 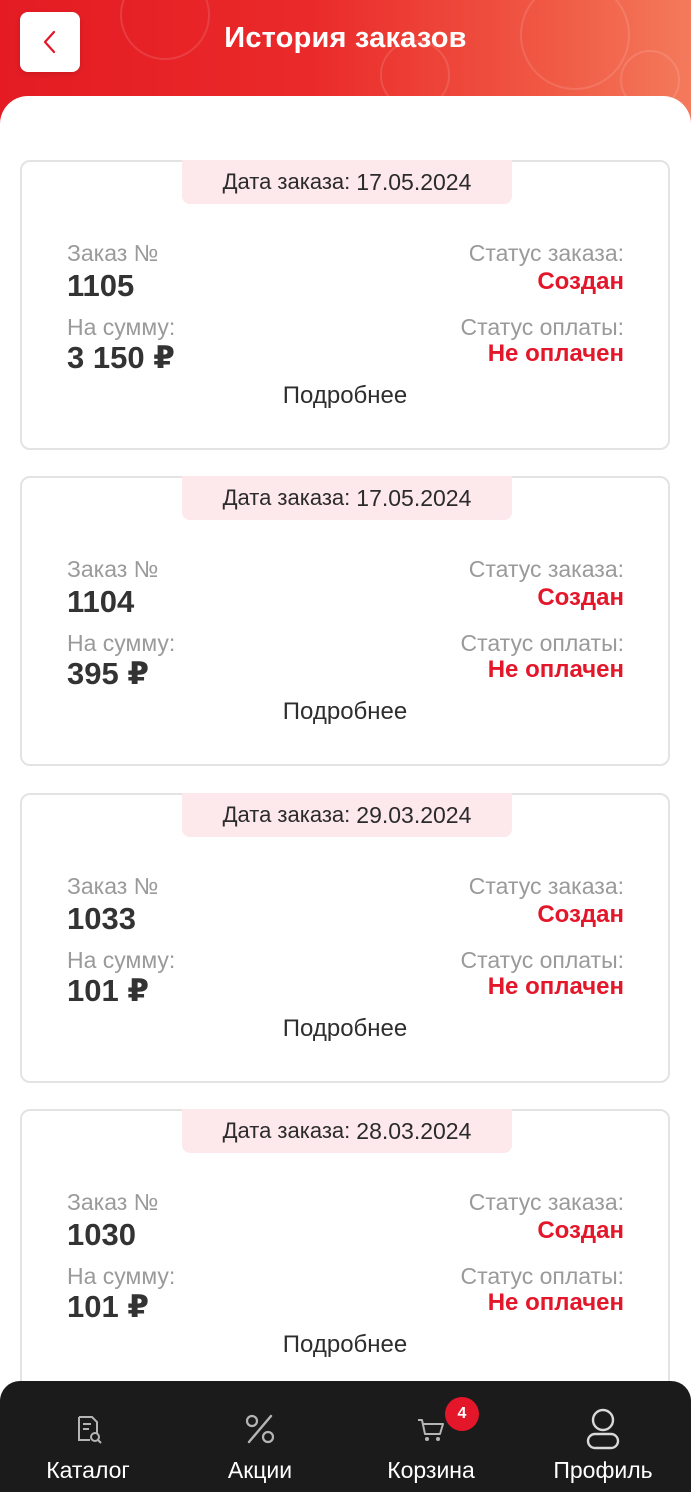 What do you see at coordinates (462, 1414) in the screenshot?
I see `cart-badge: 4` at bounding box center [462, 1414].